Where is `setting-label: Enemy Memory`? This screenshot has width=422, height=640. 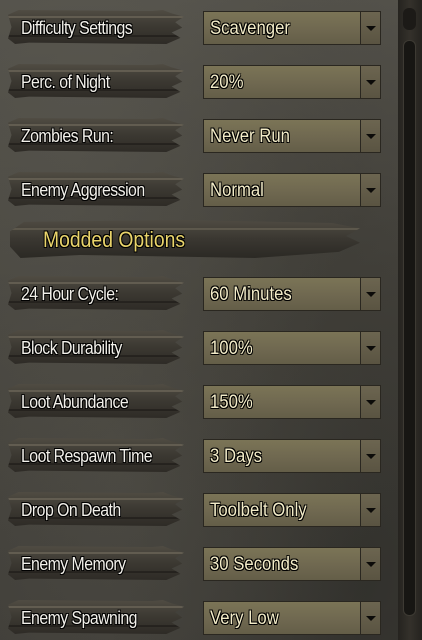
setting-label: Enemy Memory is located at coordinates (73, 564).